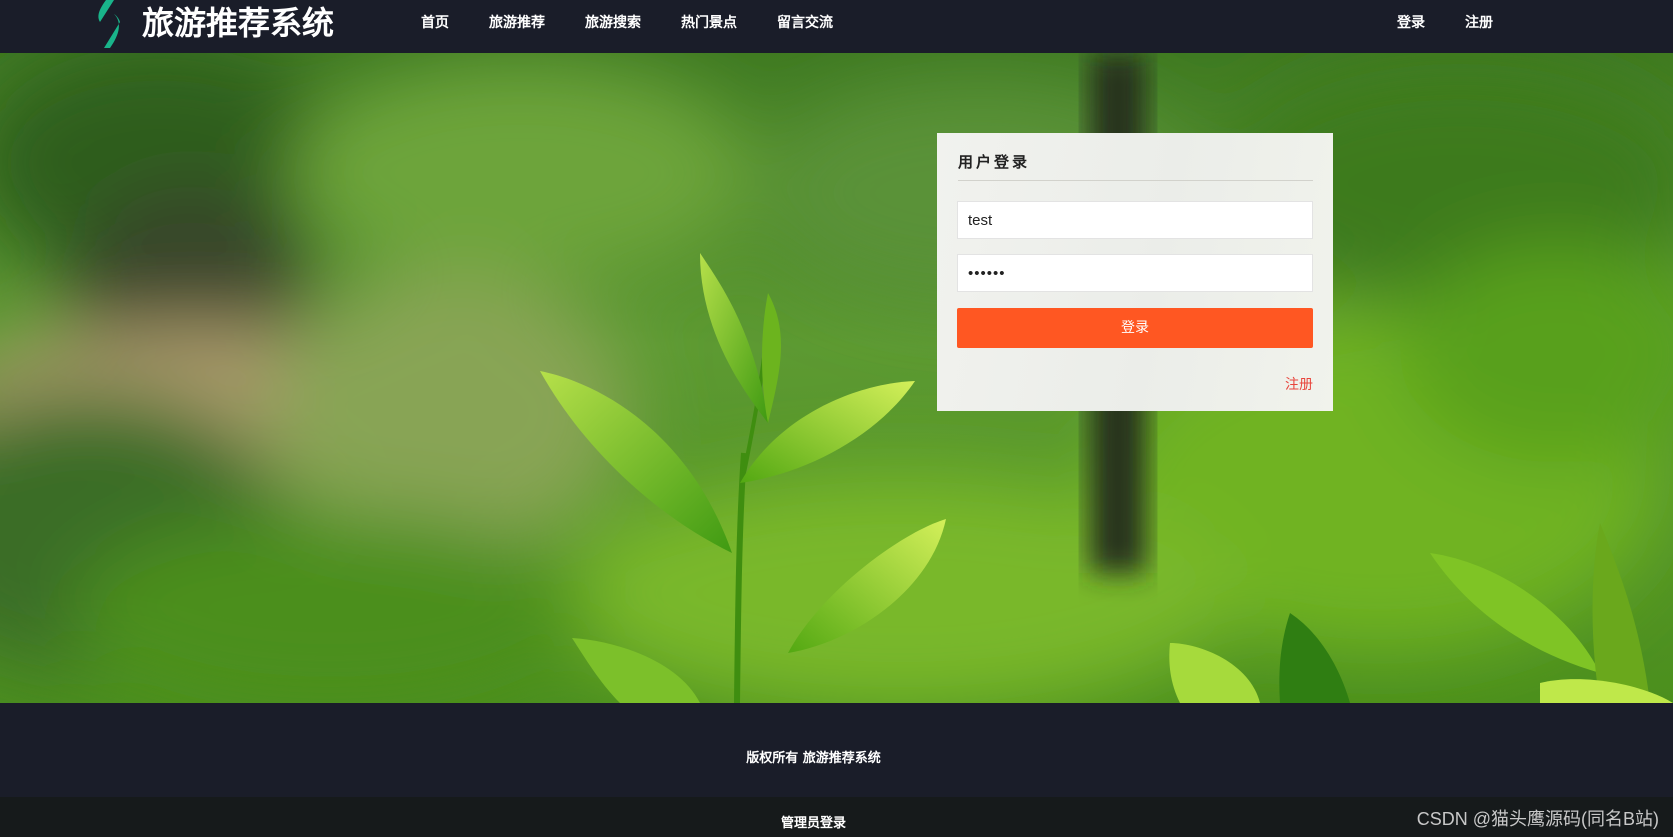 The width and height of the screenshot is (1673, 837). What do you see at coordinates (238, 23) in the screenshot?
I see `site-title: 旅游推荐系统` at bounding box center [238, 23].